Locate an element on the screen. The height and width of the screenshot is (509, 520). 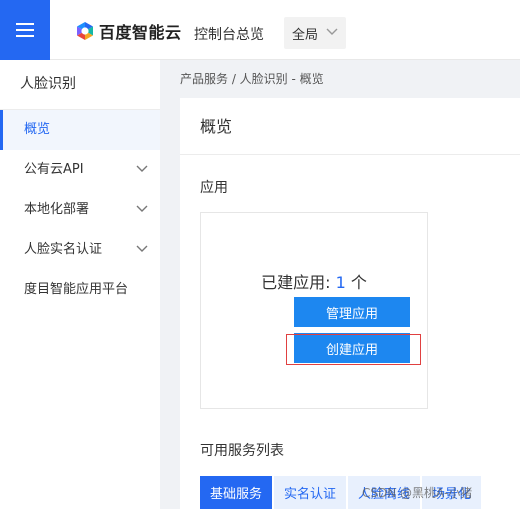
tab-basic-services: 基础服务 is located at coordinates (236, 492).